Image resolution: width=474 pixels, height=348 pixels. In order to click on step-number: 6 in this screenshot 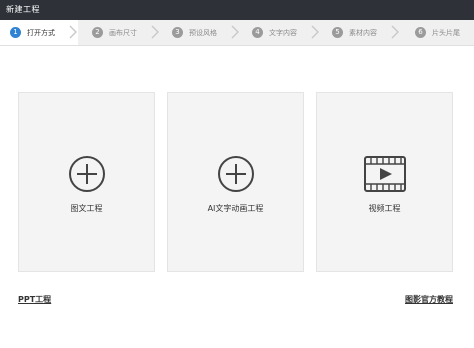, I will do `click(420, 32)`.